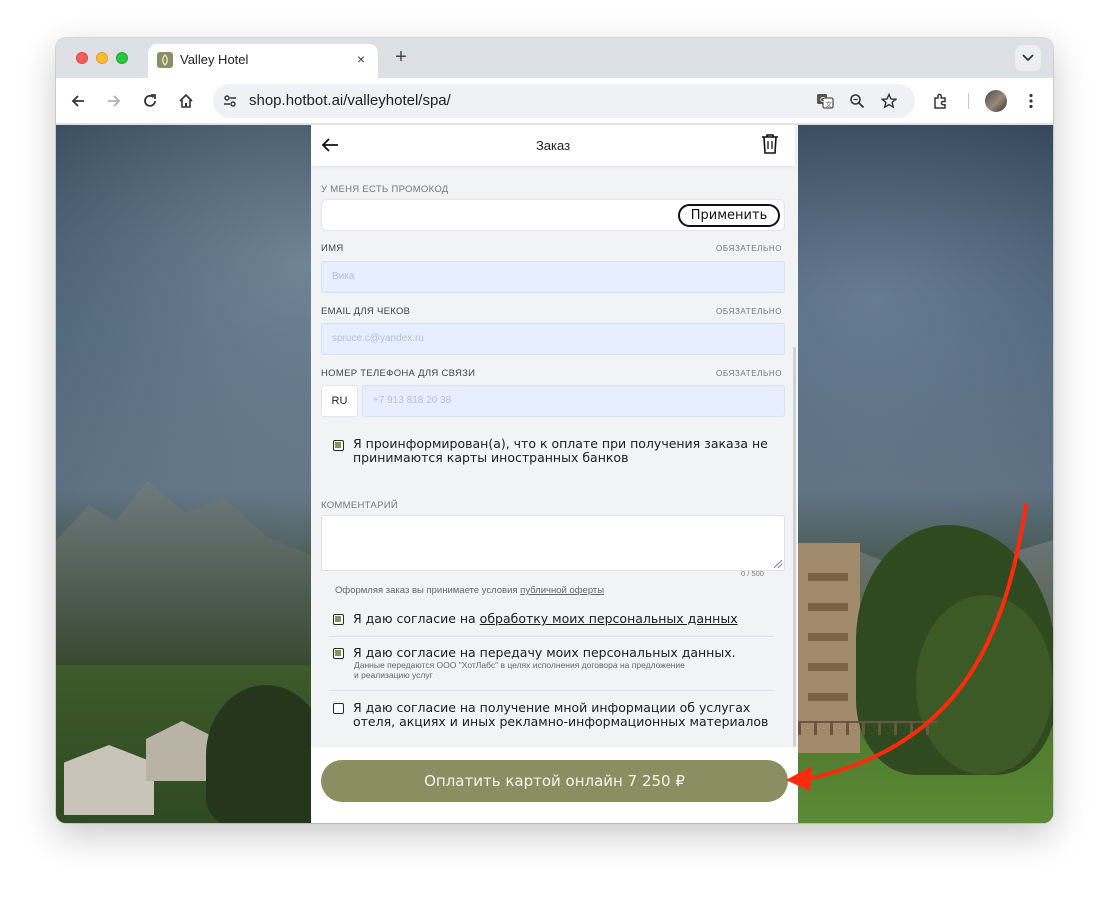  I want to click on tab-search-button, so click(1028, 58).